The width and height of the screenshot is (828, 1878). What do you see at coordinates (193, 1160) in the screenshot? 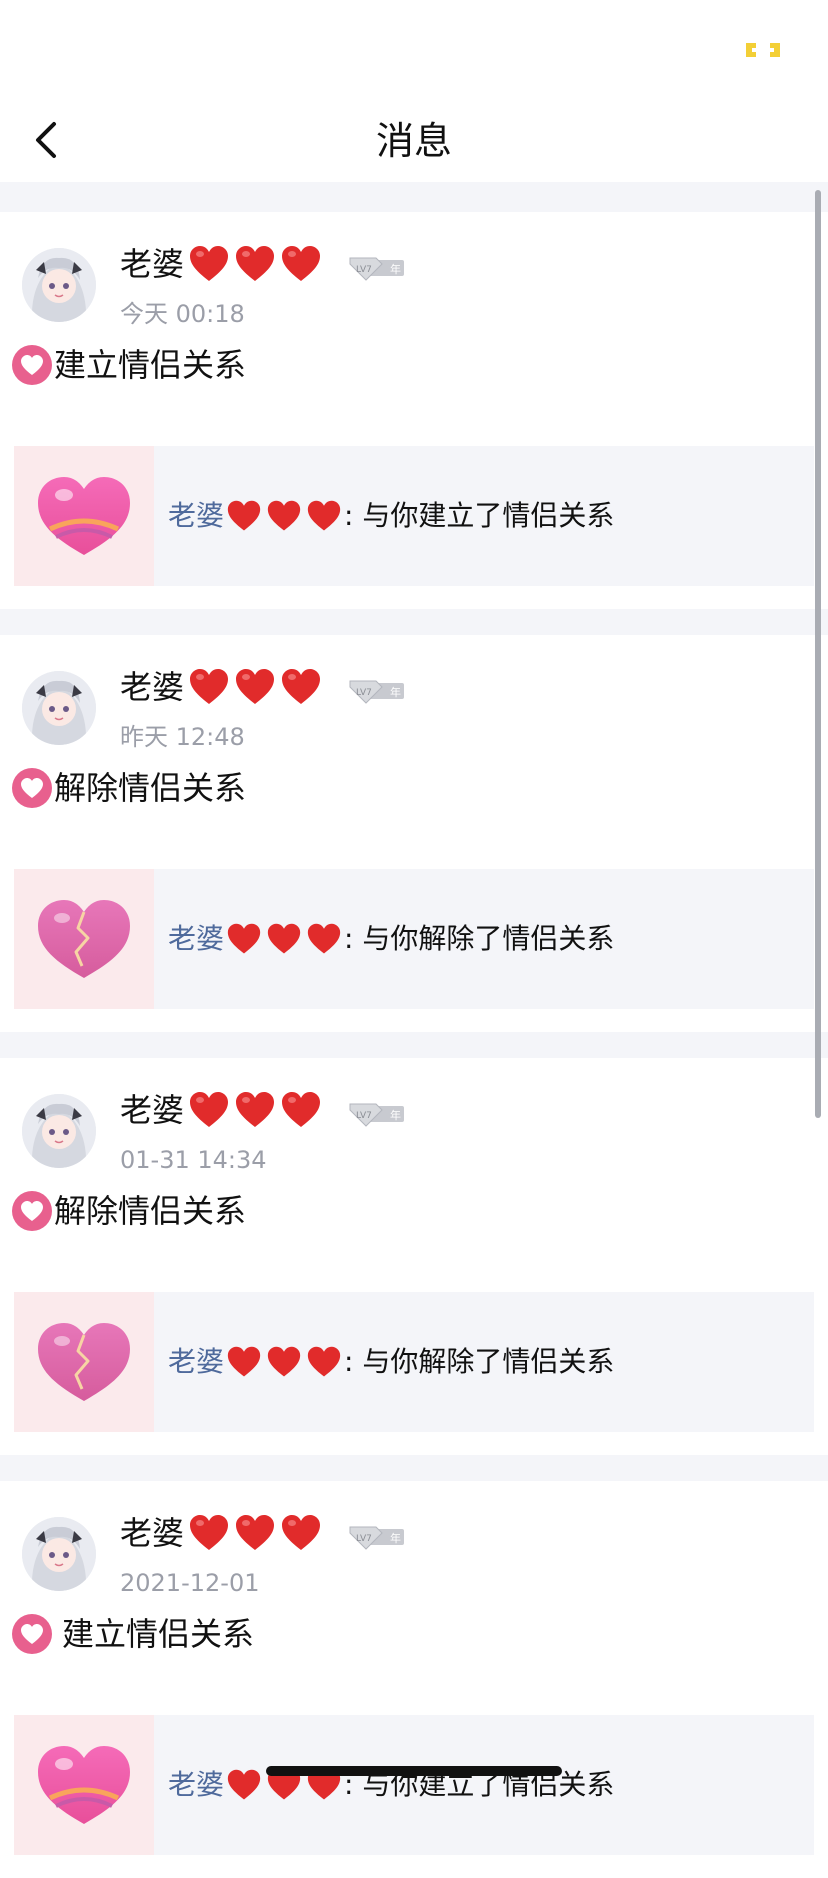
I see `message-time: 01-31 14:34` at bounding box center [193, 1160].